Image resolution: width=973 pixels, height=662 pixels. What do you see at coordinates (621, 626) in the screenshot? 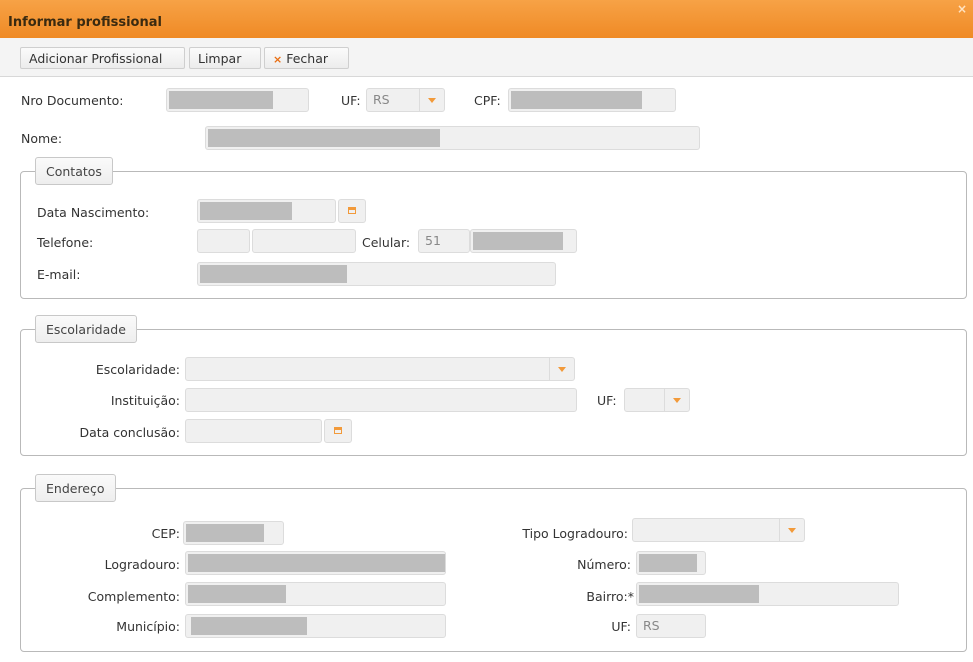
I see `endereco-uf-label: UF:` at bounding box center [621, 626].